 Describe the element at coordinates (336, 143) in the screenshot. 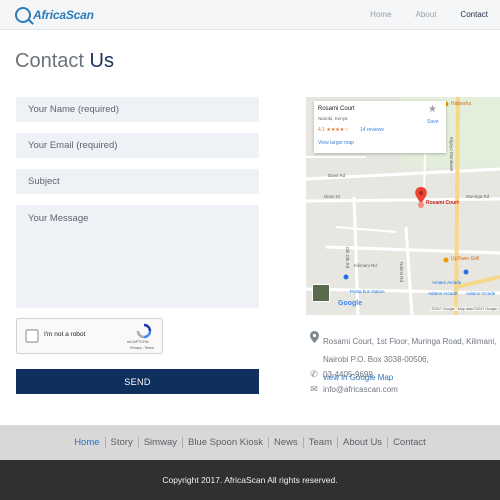

I see `view-larger-map-link: View larger map` at that location.